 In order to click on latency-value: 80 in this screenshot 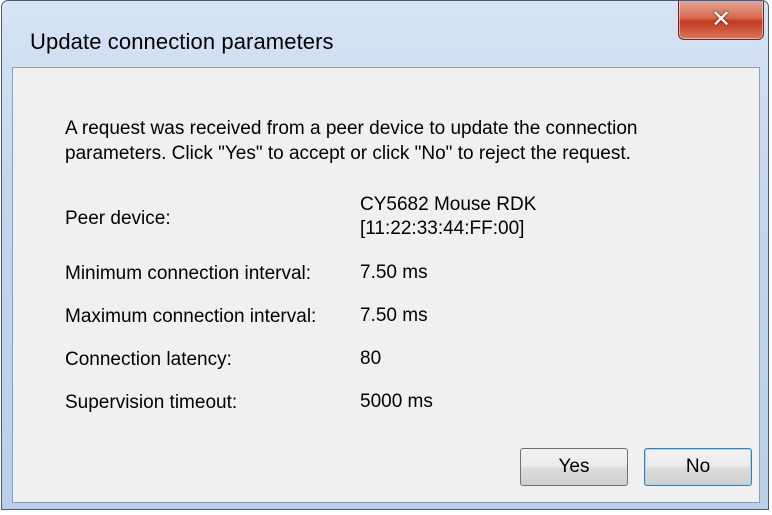, I will do `click(371, 358)`.